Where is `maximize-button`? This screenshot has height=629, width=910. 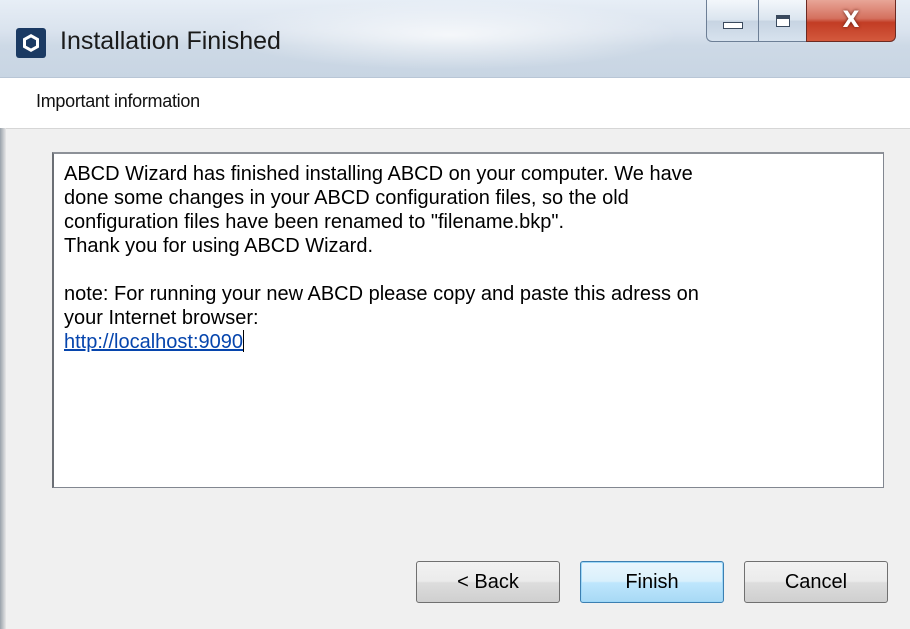
maximize-button is located at coordinates (782, 21).